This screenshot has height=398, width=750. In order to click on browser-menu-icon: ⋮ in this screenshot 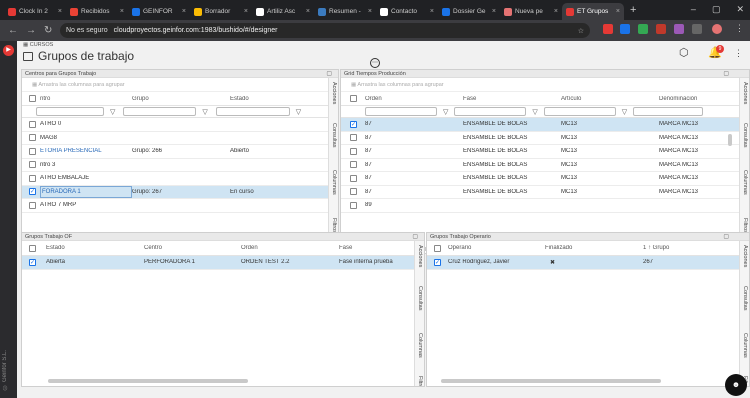, I will do `click(739, 28)`.